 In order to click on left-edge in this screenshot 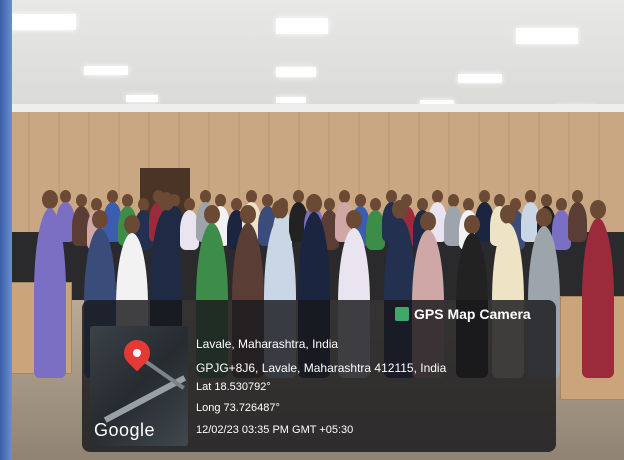, I will do `click(6, 230)`.